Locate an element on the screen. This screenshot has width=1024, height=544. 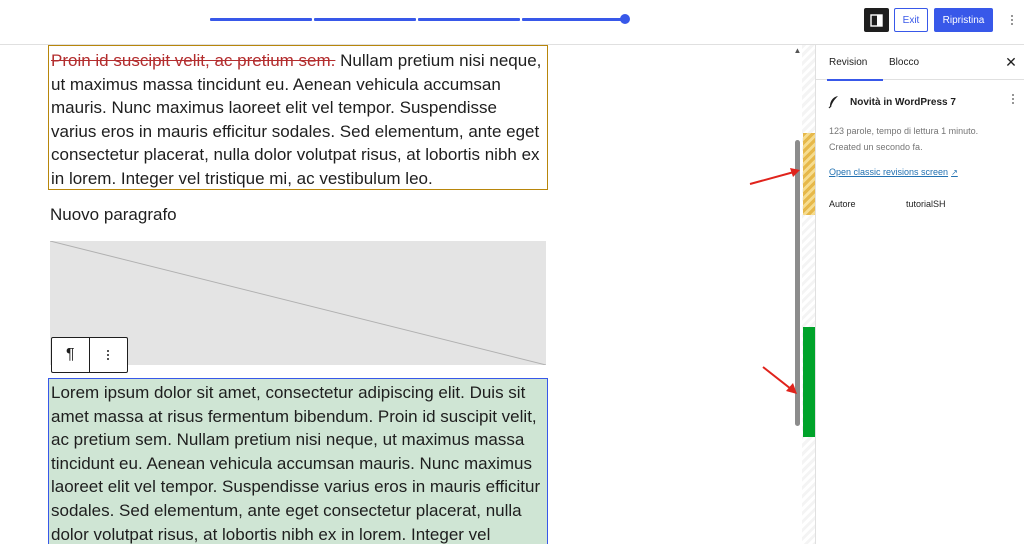
top-bar: Exit Ripristina is located at coordinates (512, 22).